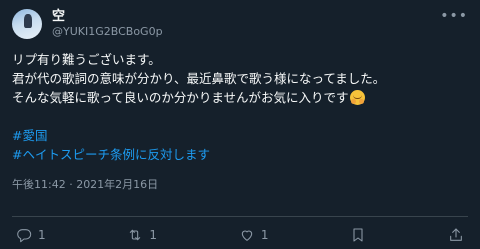  I want to click on user-handle: @YUKI1G2BCBoG0p, so click(107, 32).